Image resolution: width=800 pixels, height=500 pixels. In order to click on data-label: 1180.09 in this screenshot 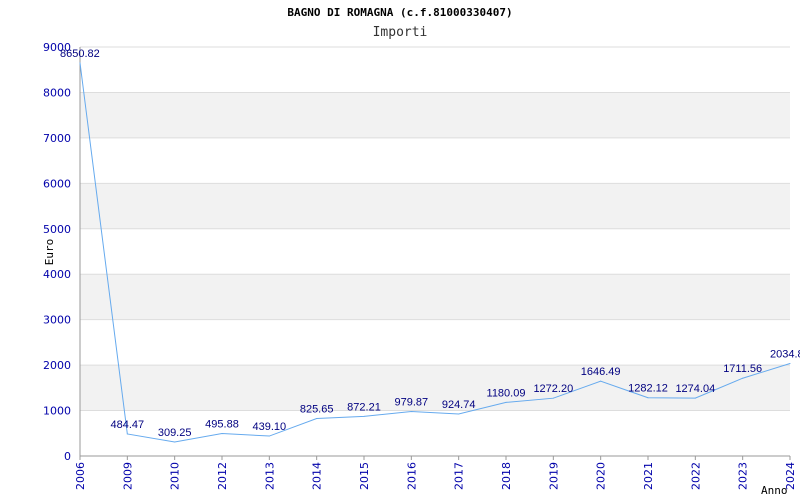, I will do `click(506, 393)`.